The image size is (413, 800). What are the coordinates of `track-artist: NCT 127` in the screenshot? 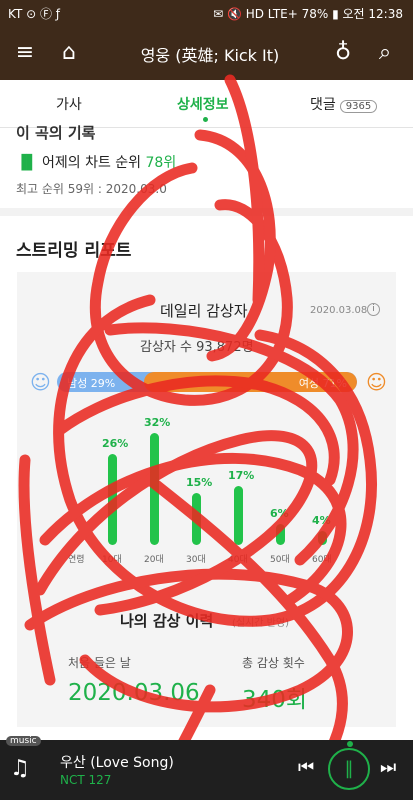 It's located at (86, 780).